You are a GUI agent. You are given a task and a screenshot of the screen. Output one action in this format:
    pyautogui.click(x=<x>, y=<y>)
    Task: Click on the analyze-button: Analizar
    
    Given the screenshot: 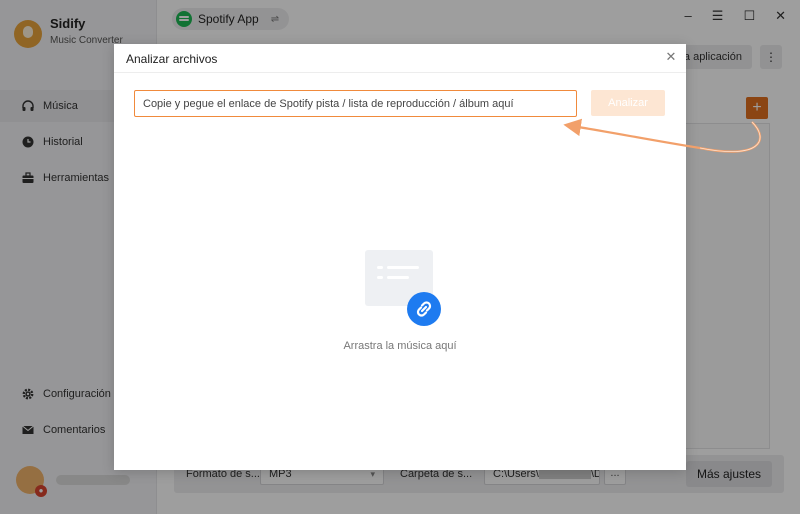 What is the action you would take?
    pyautogui.click(x=628, y=103)
    